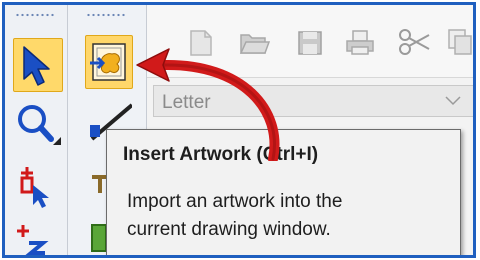 This screenshot has height=260, width=480. I want to click on insert-artwork-button, so click(109, 62).